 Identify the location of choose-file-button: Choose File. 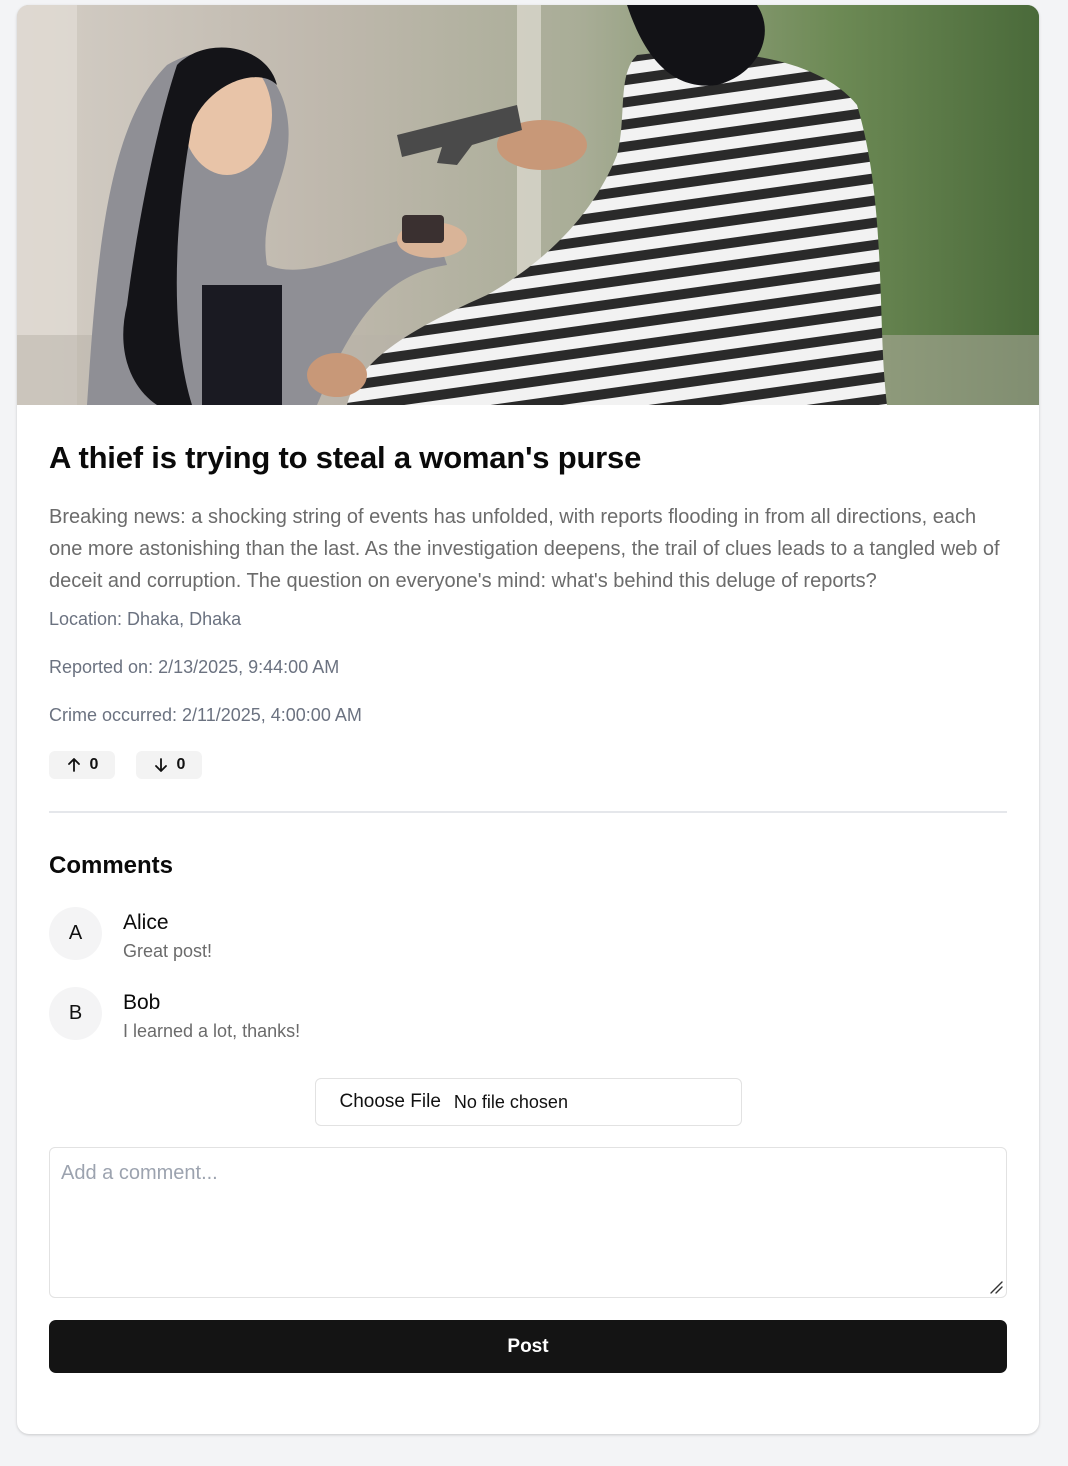
(390, 1102).